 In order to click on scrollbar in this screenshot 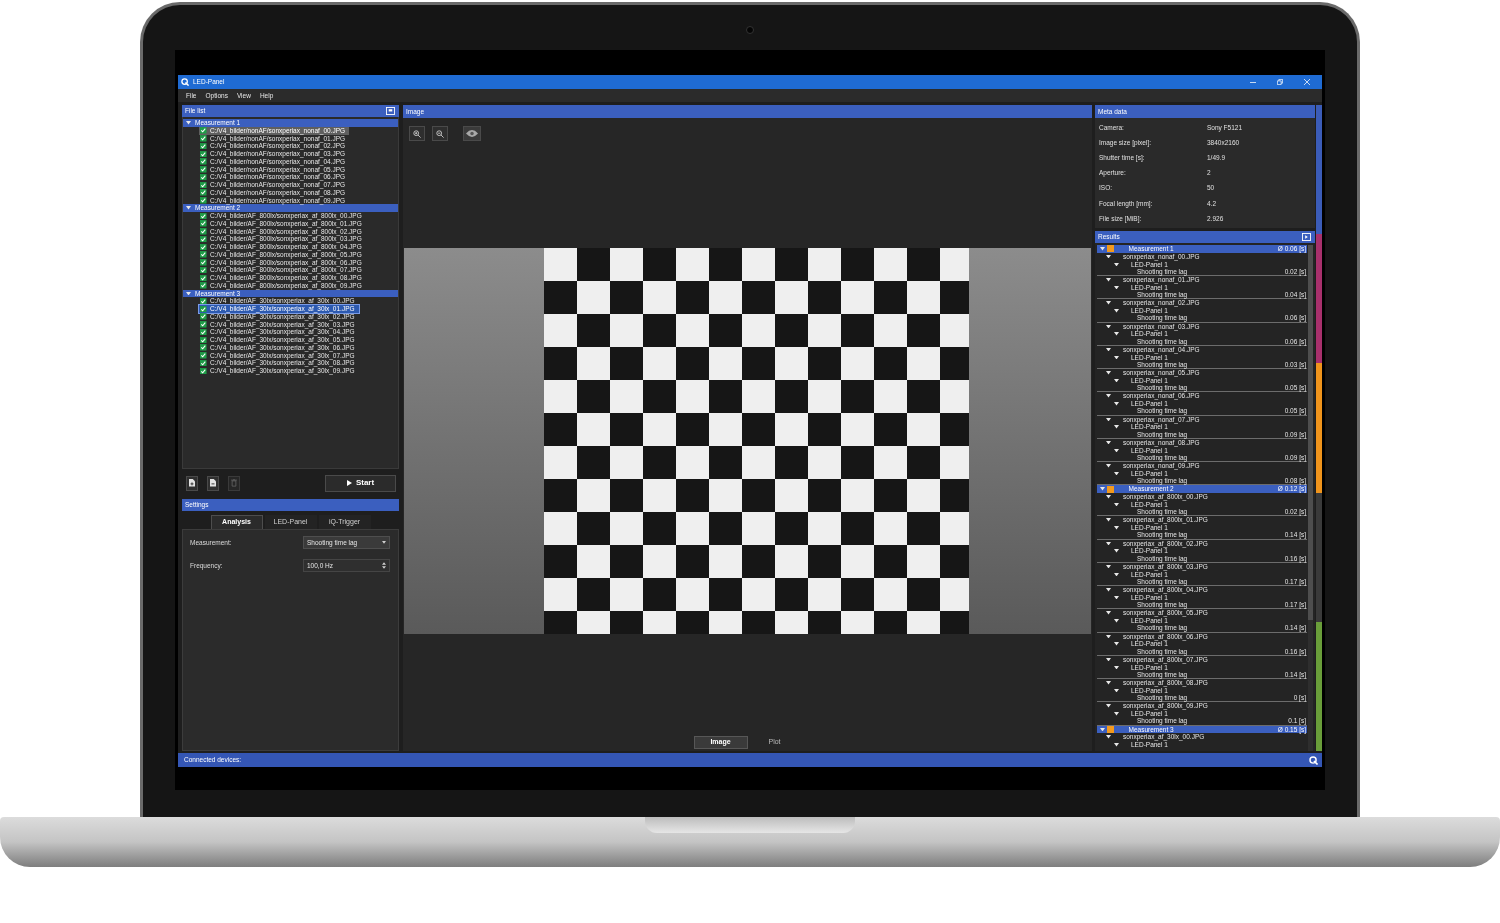, I will do `click(1310, 498)`.